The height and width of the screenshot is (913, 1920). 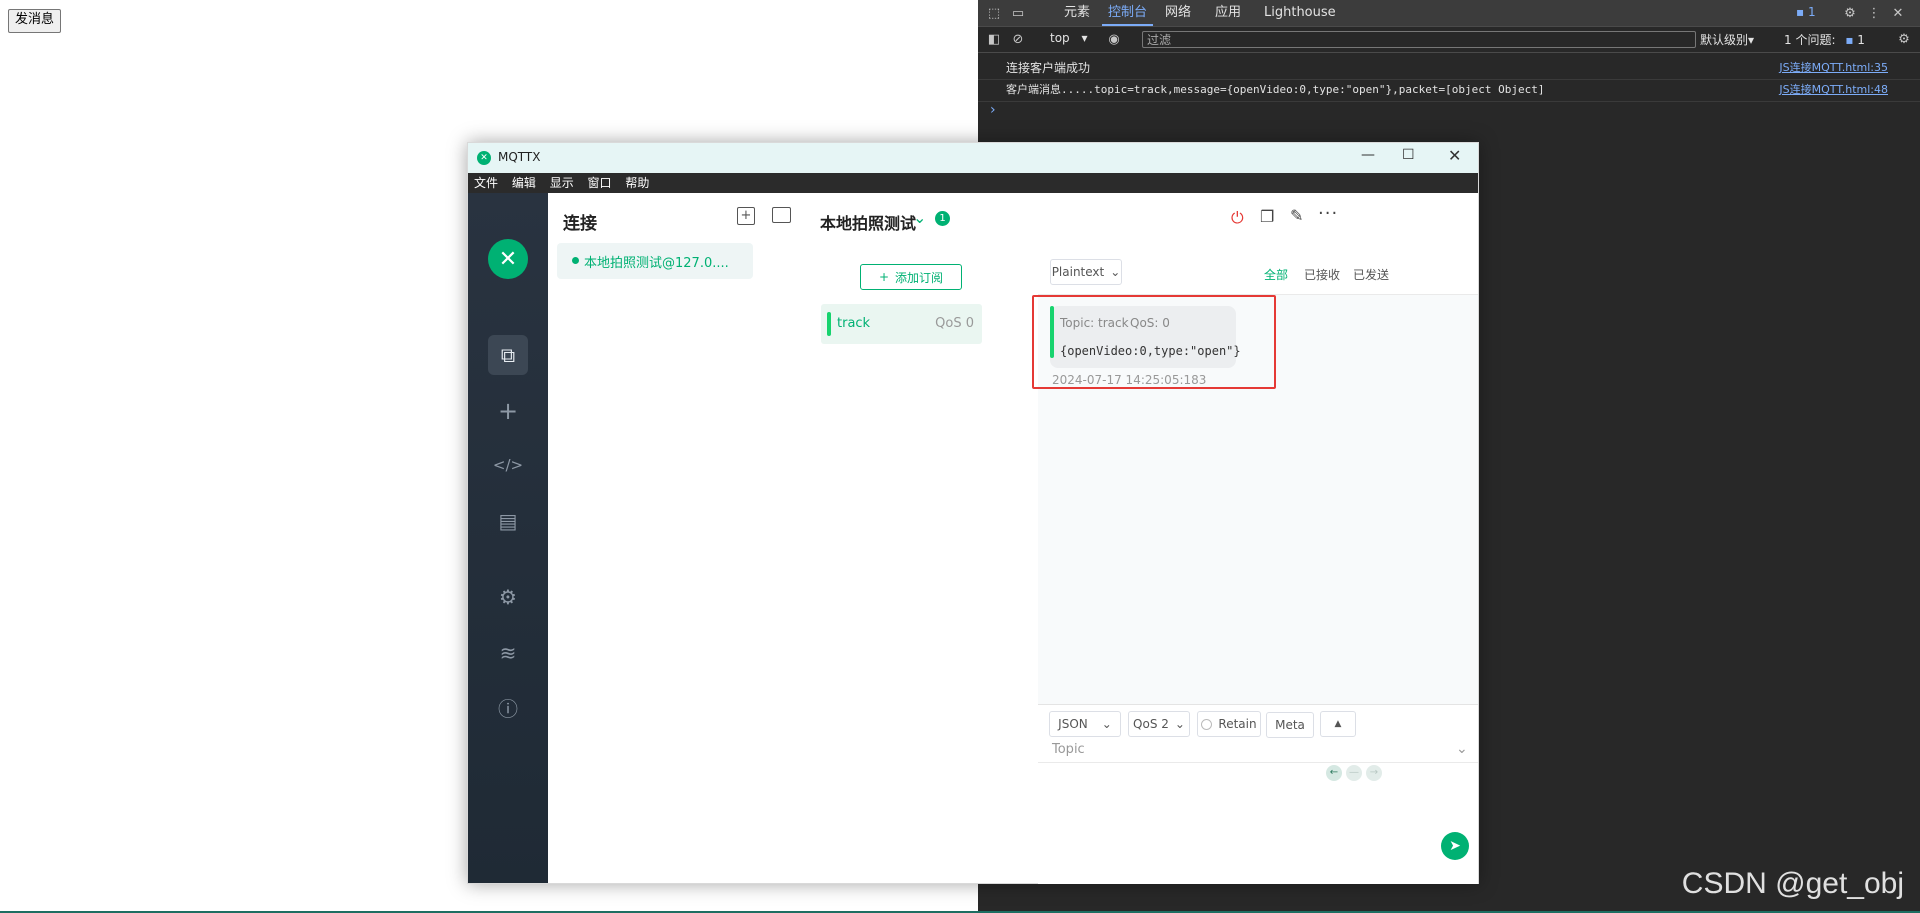 I want to click on add-subscription-label: 添加订阅, so click(x=919, y=277).